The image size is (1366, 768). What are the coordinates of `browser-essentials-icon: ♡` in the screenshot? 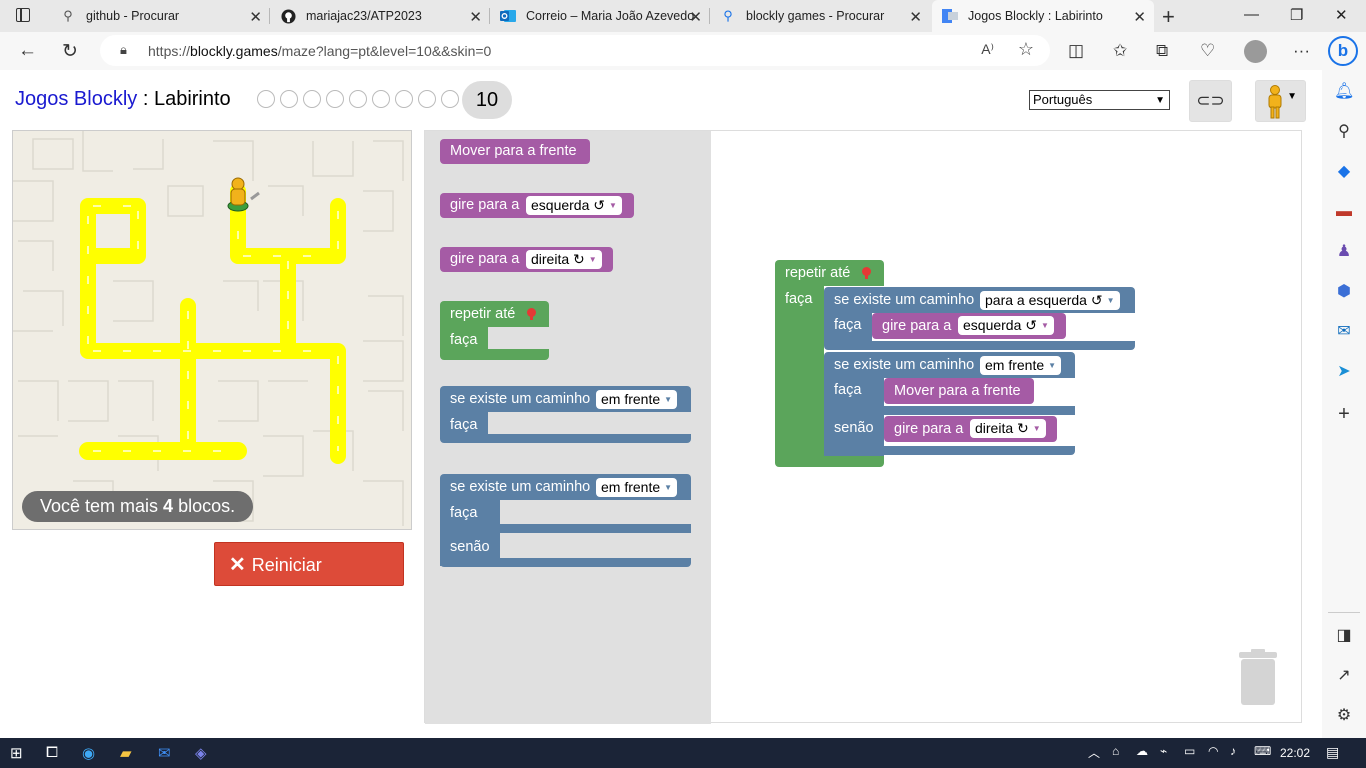 It's located at (1207, 51).